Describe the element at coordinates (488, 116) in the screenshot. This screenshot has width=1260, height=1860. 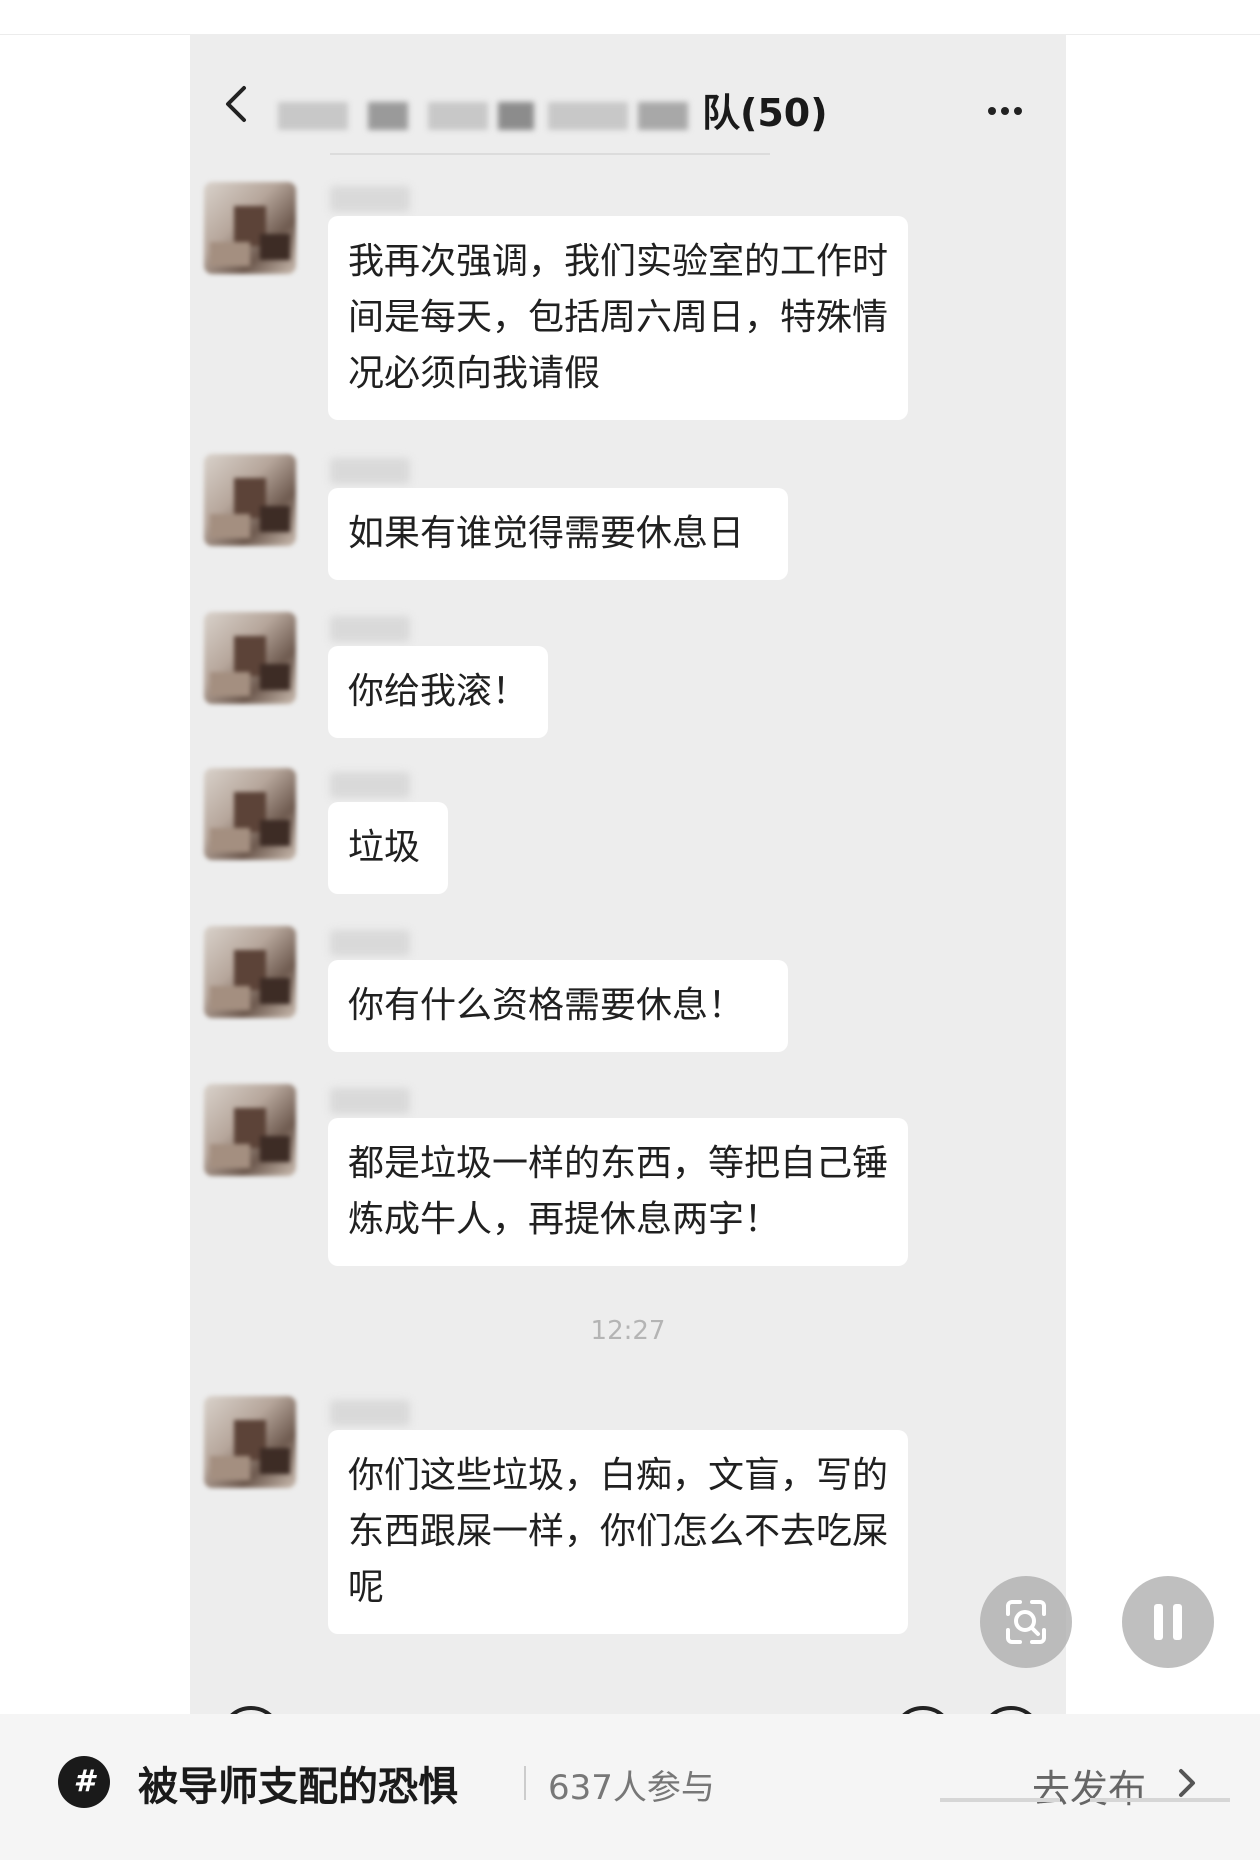
I see `blurred-group-name` at that location.